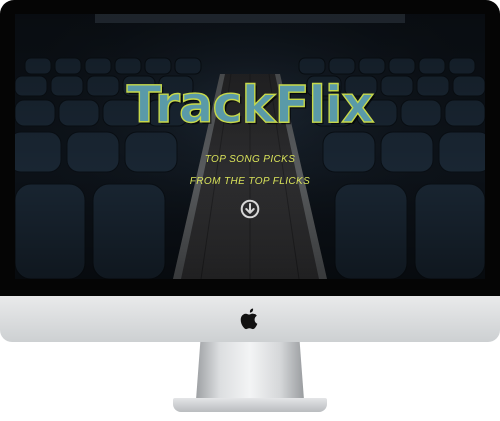 This screenshot has height=421, width=500. Describe the element at coordinates (250, 105) in the screenshot. I see `hero-title: TrackFlix` at that location.